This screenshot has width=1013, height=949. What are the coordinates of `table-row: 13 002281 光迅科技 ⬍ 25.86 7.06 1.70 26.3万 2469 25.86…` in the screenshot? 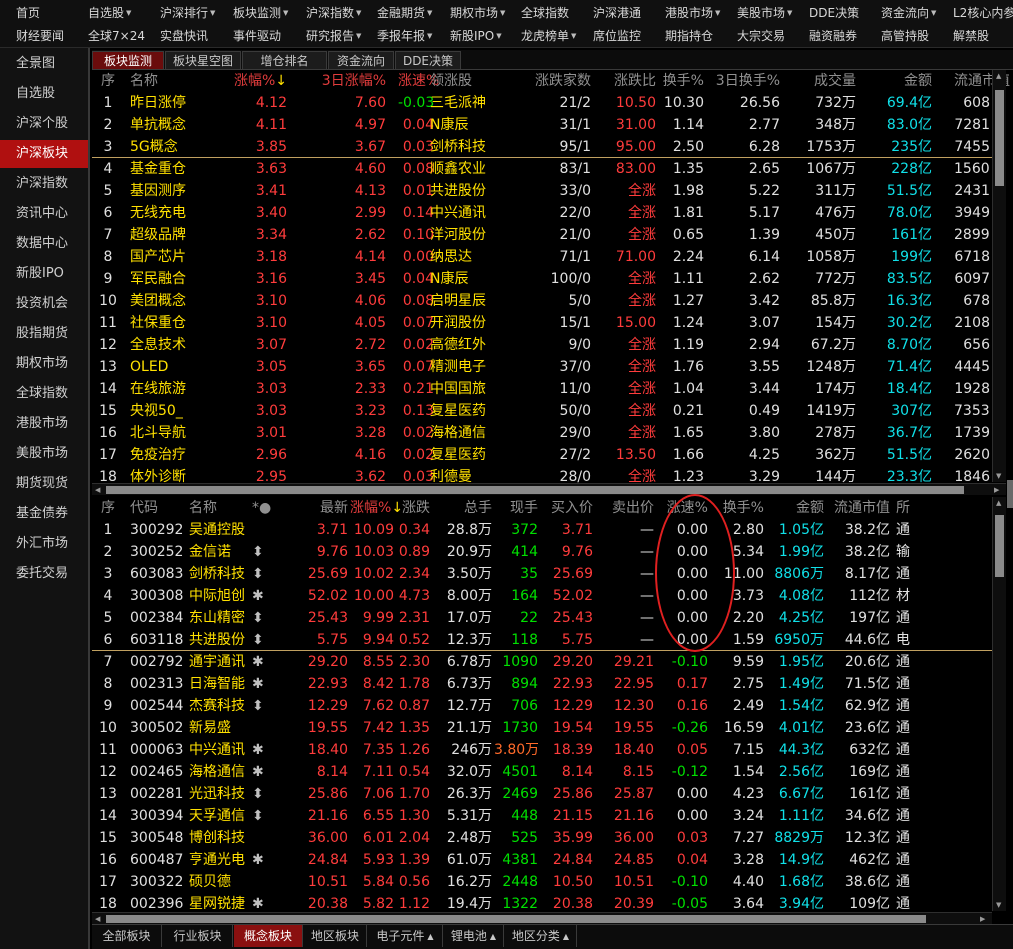 It's located at (542, 794).